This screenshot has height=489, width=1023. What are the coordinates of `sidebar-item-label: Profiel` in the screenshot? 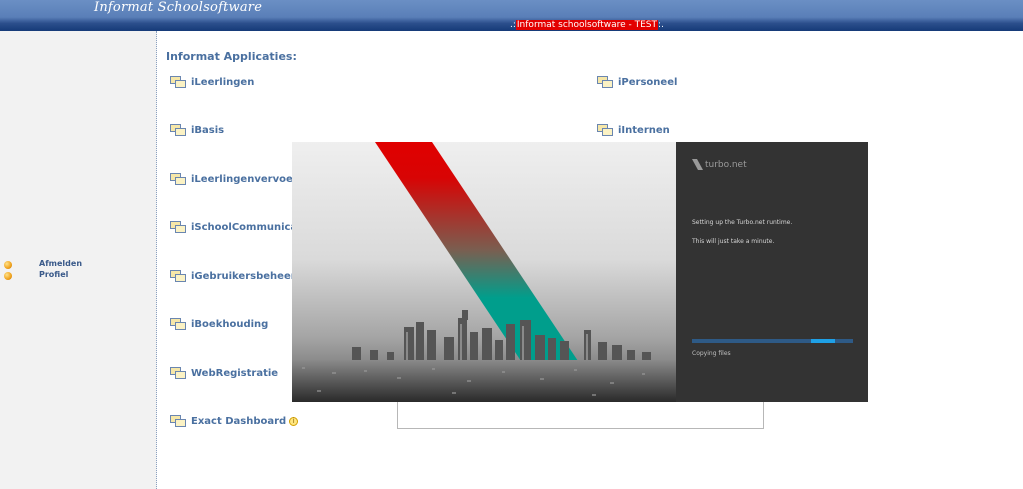 It's located at (53, 274).